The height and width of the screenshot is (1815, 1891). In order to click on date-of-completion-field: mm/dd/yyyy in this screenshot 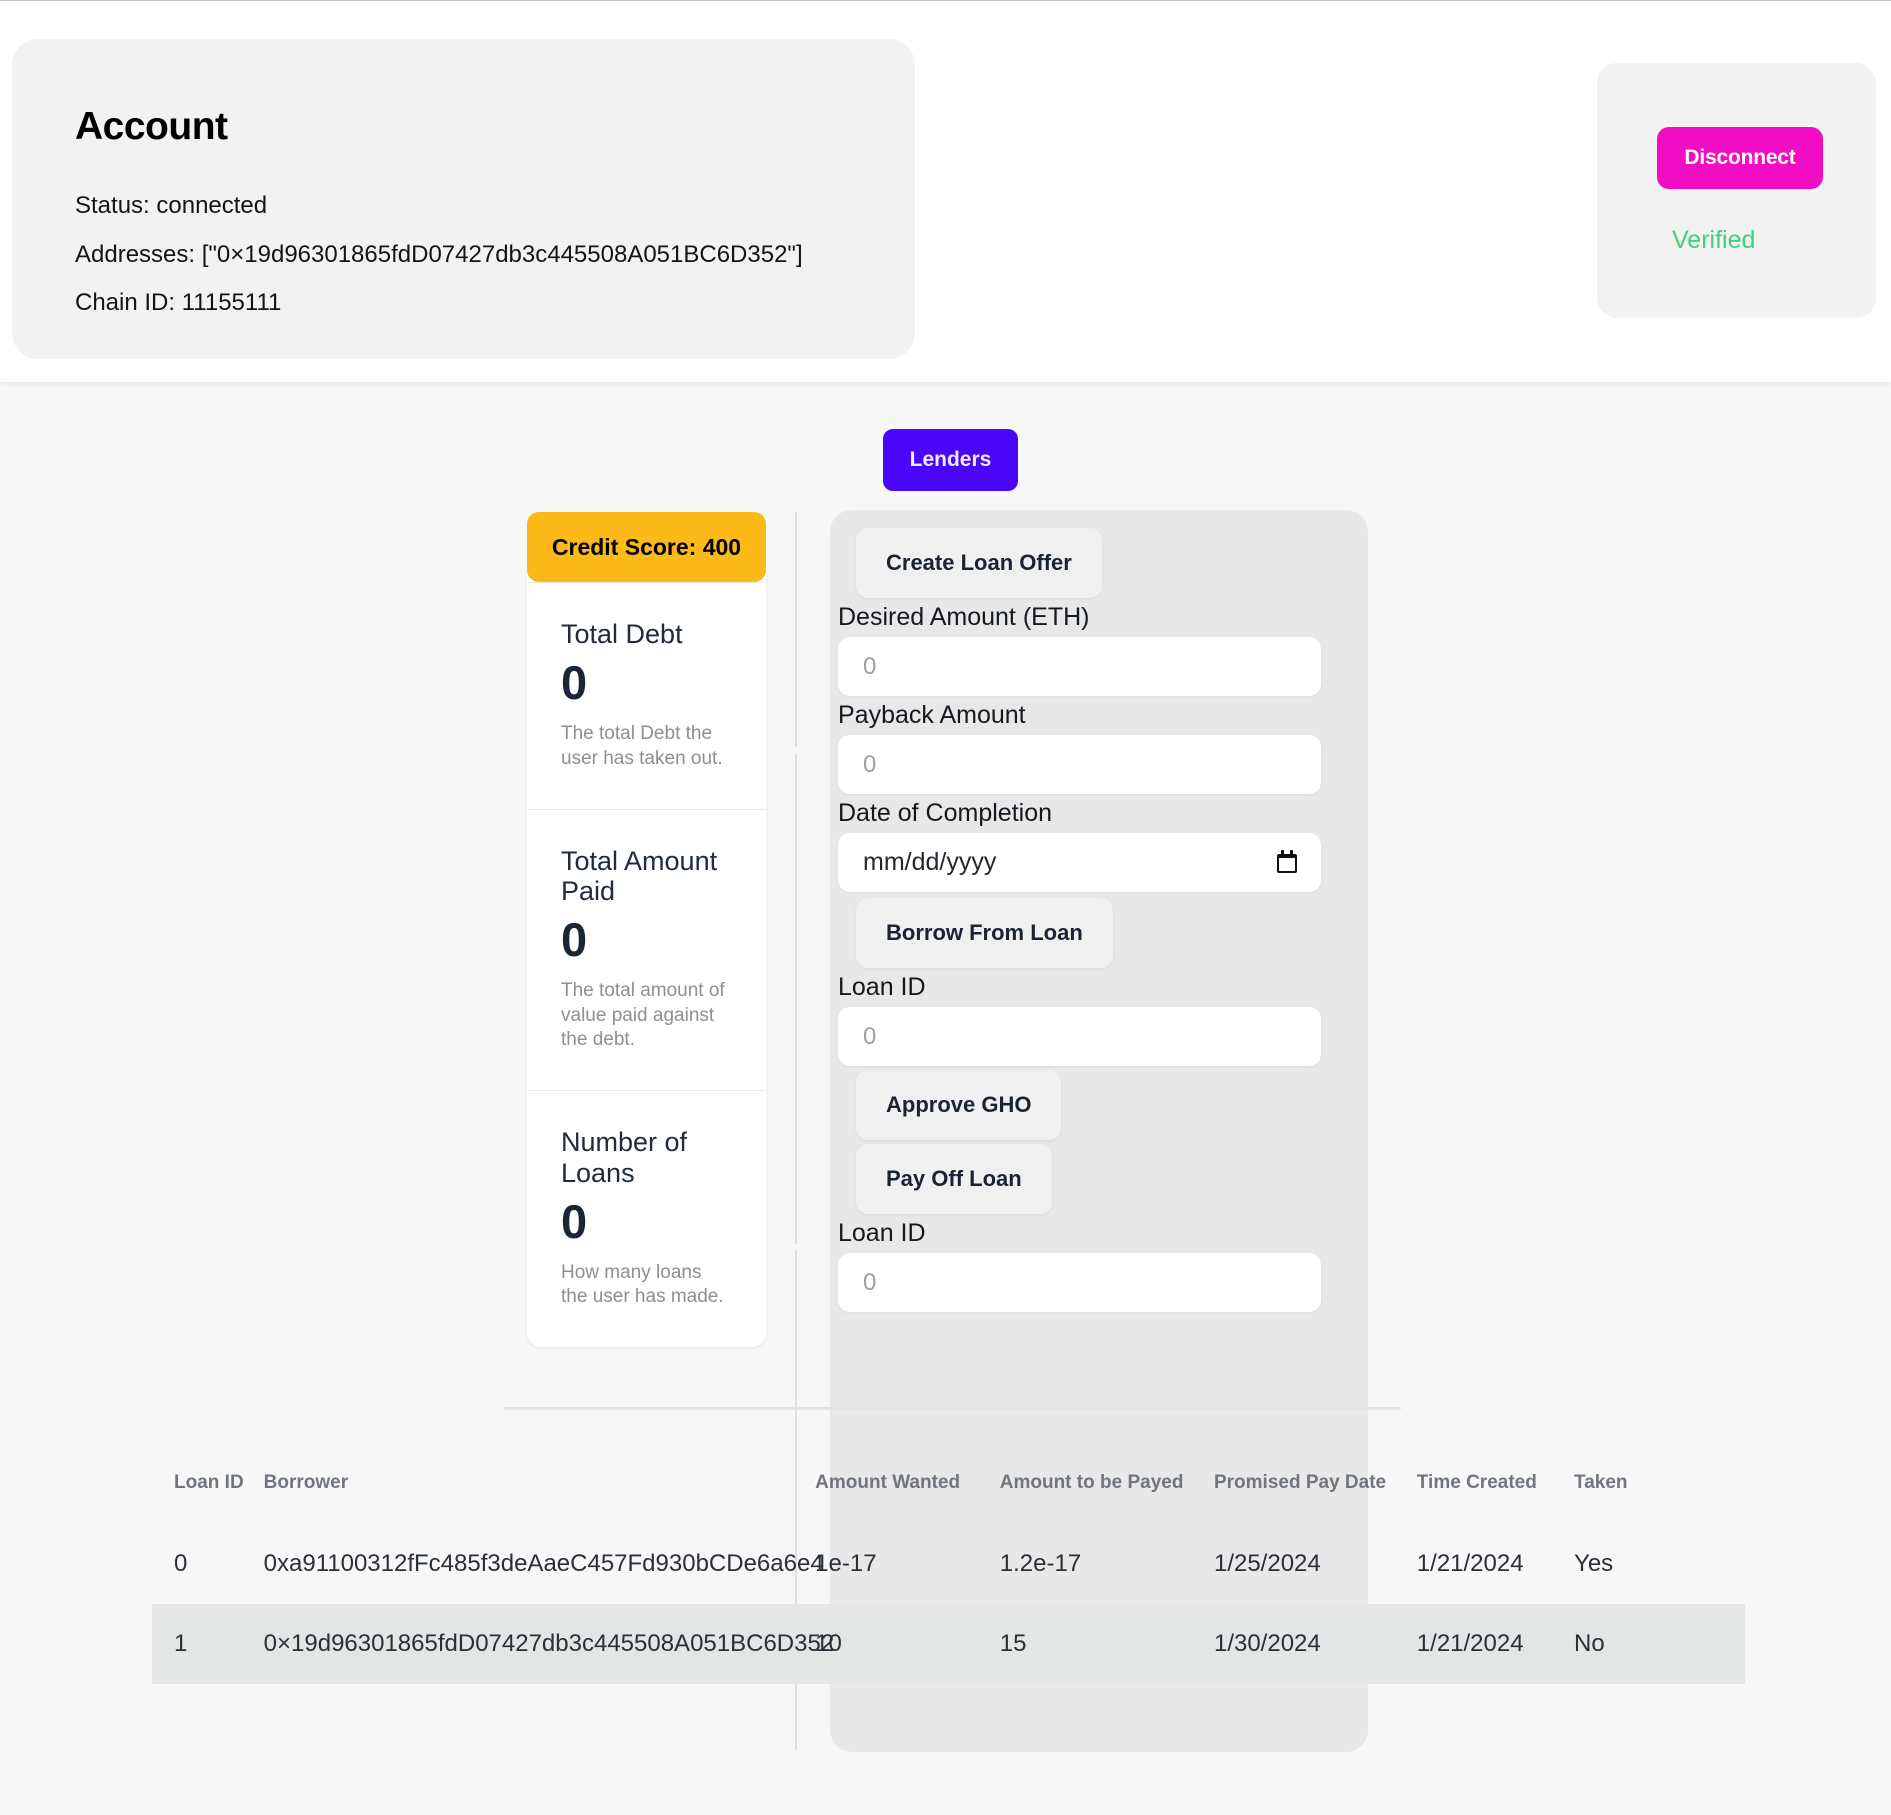, I will do `click(1079, 862)`.